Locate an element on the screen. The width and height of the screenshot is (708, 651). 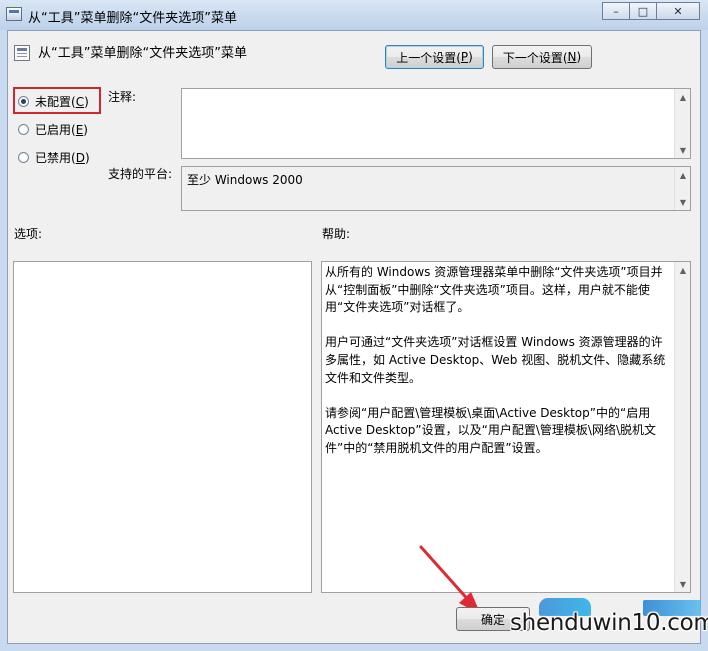
radio-circle-checked is located at coordinates (23, 101).